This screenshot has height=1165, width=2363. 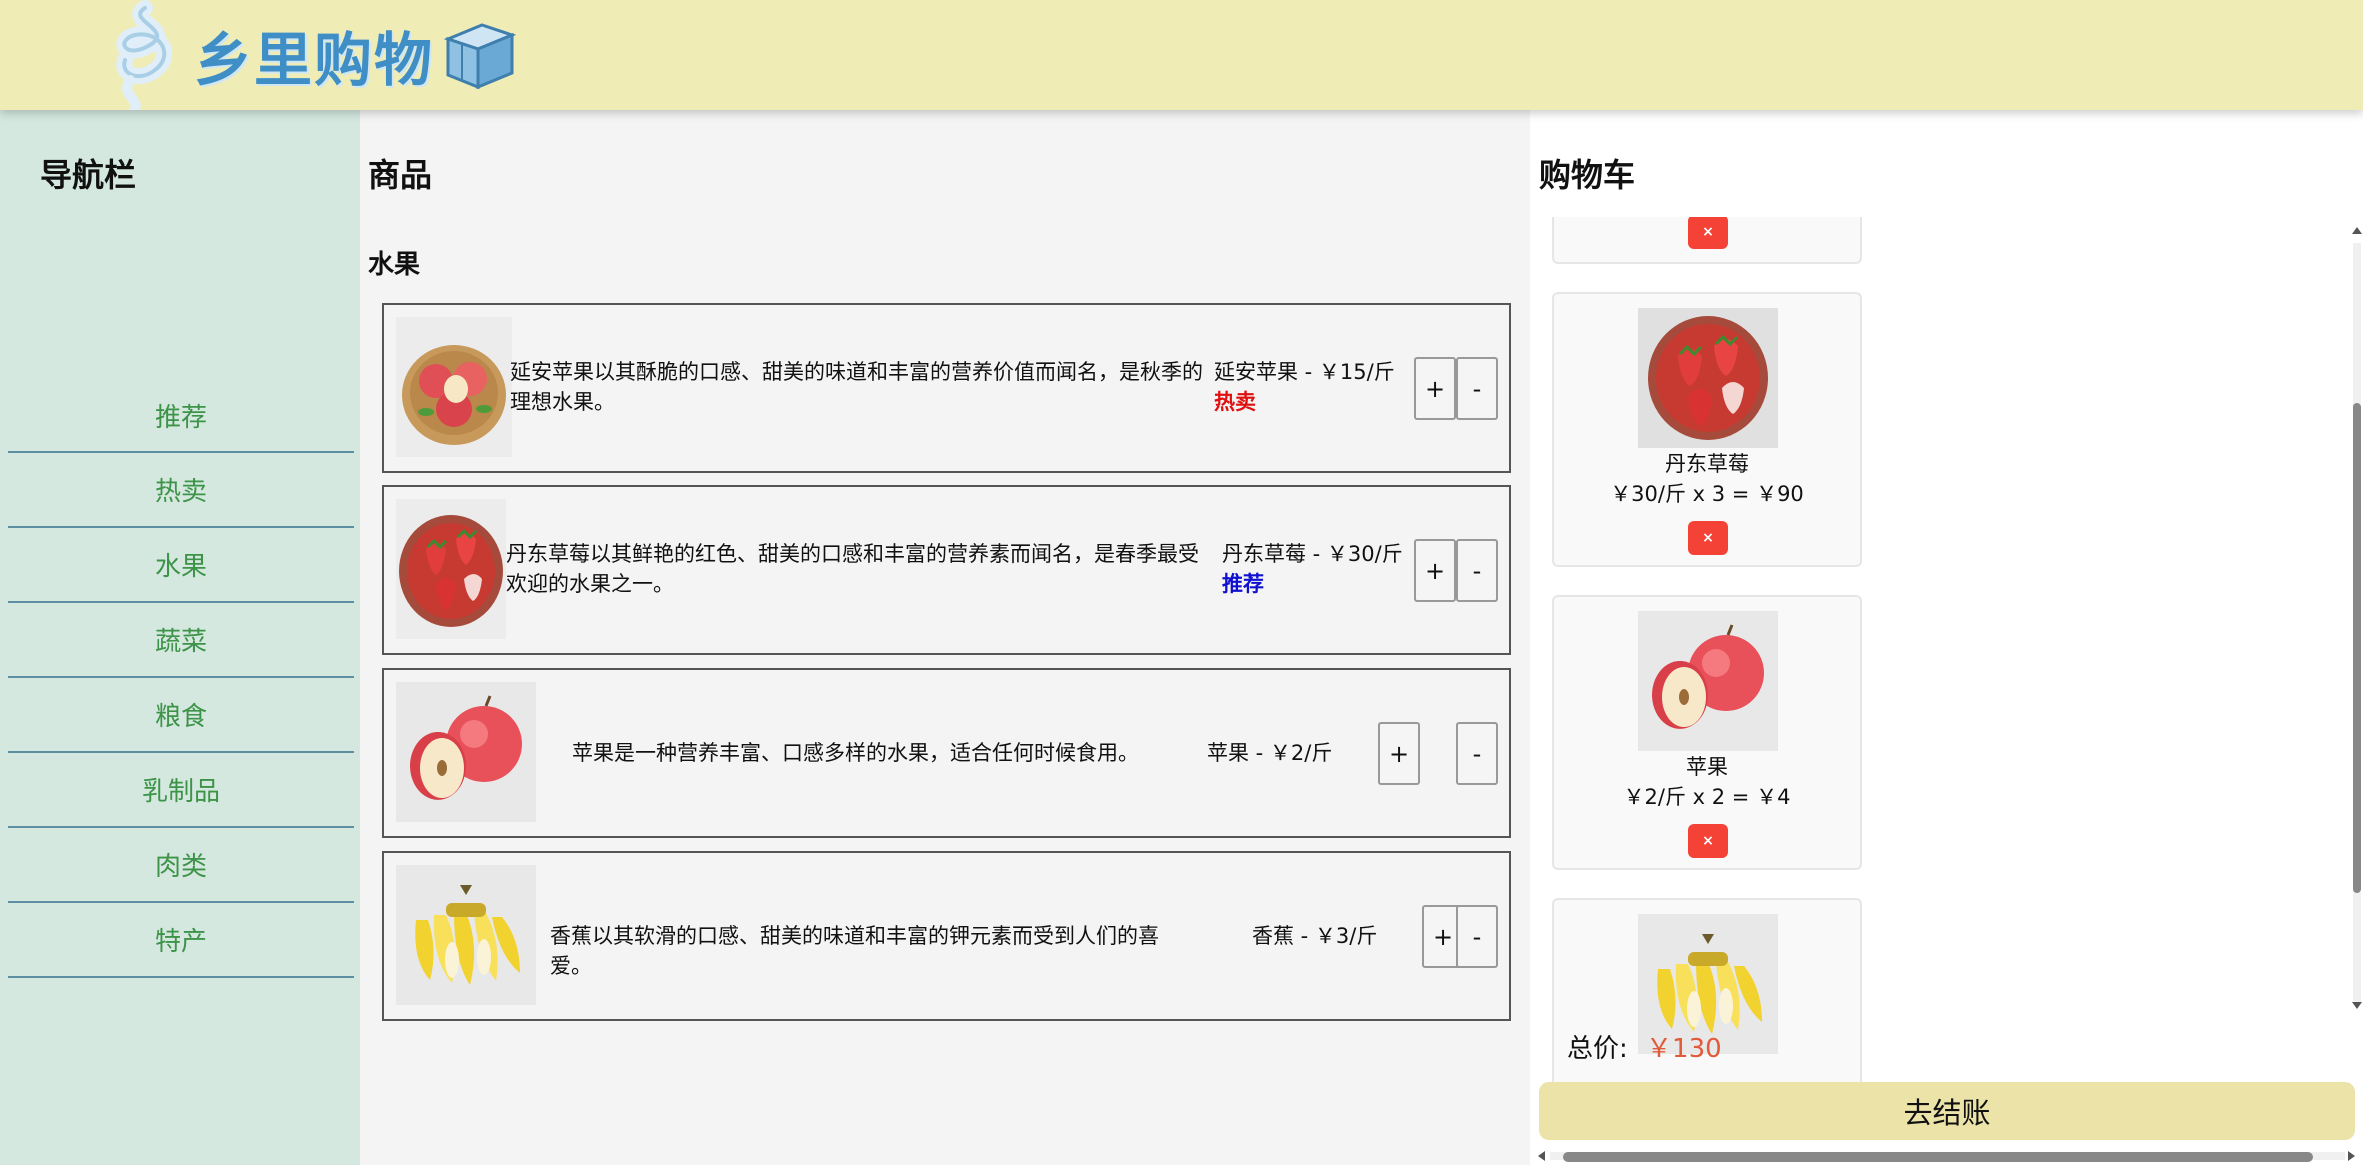 What do you see at coordinates (1304, 372) in the screenshot?
I see `product-name-price-text: 延安苹果 - ￥15/斤` at bounding box center [1304, 372].